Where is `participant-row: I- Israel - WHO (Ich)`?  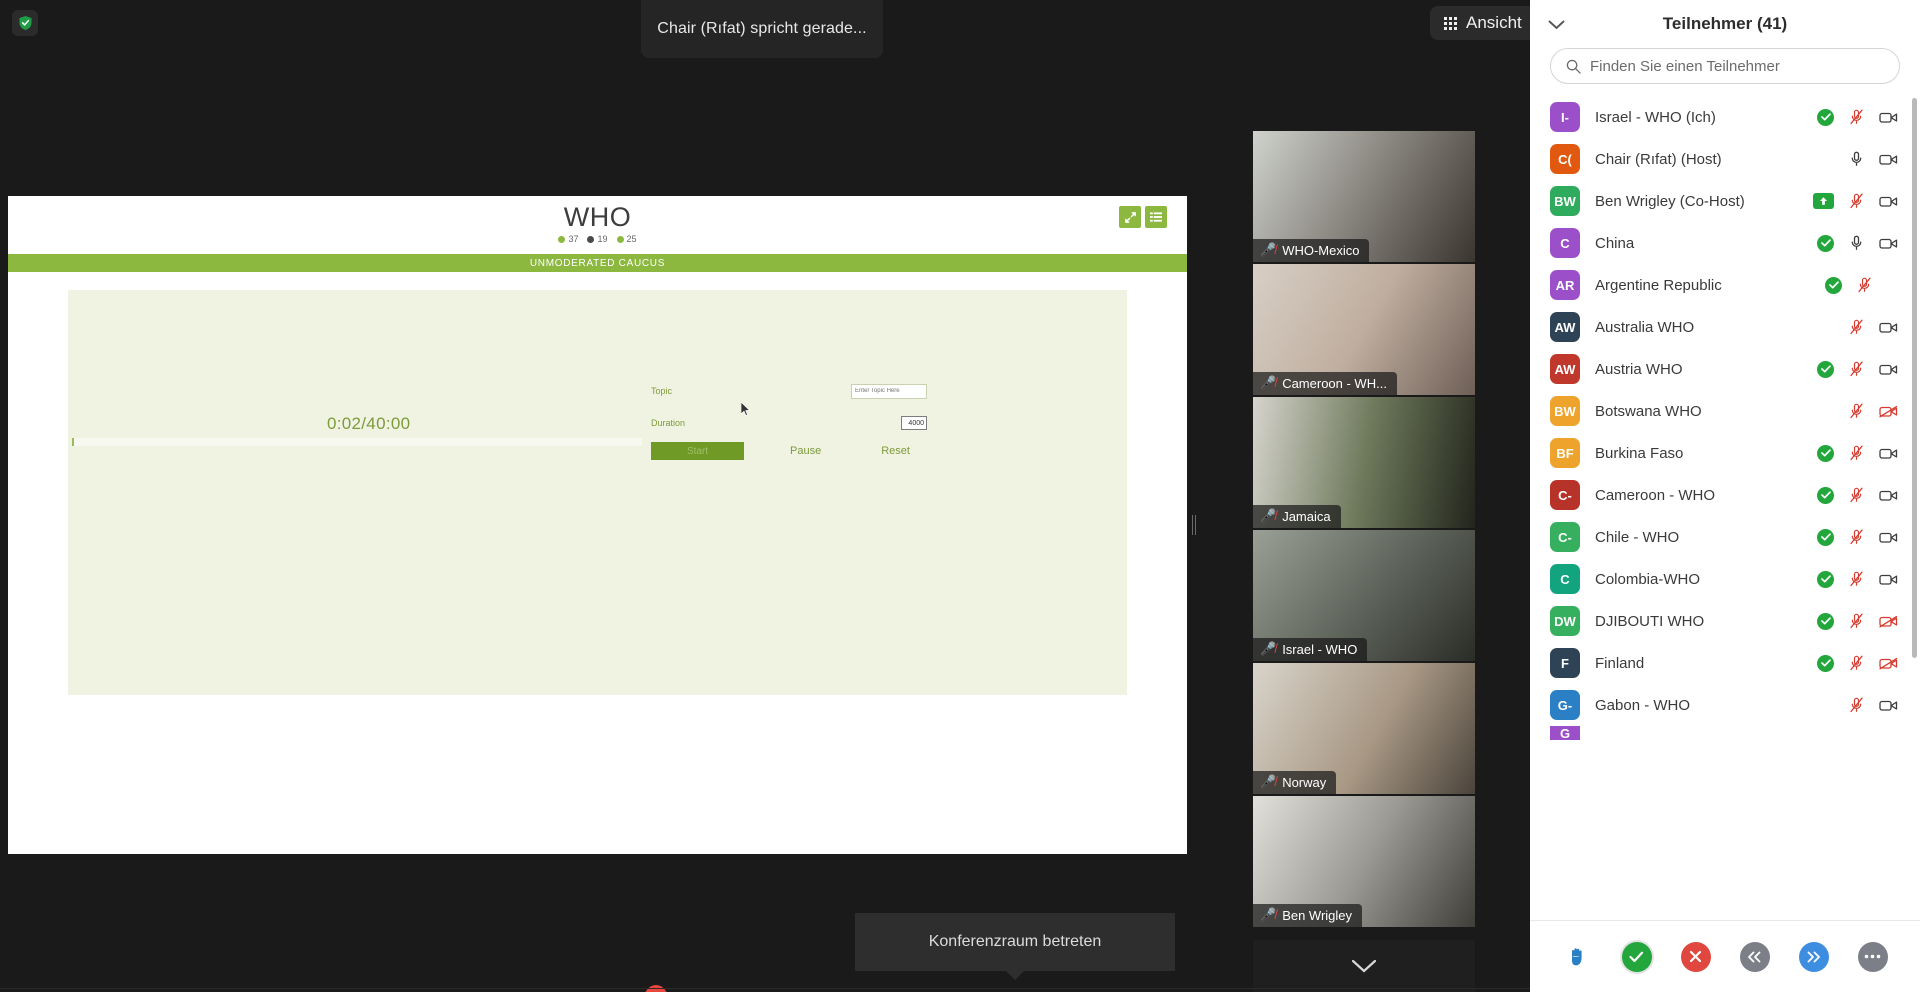
participant-row: I- Israel - WHO (Ich) is located at coordinates (1725, 117).